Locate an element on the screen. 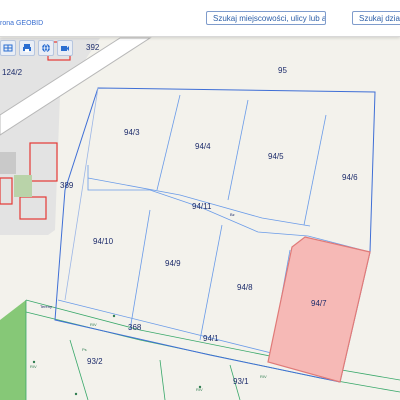  street-label: Tereny is located at coordinates (46, 306).